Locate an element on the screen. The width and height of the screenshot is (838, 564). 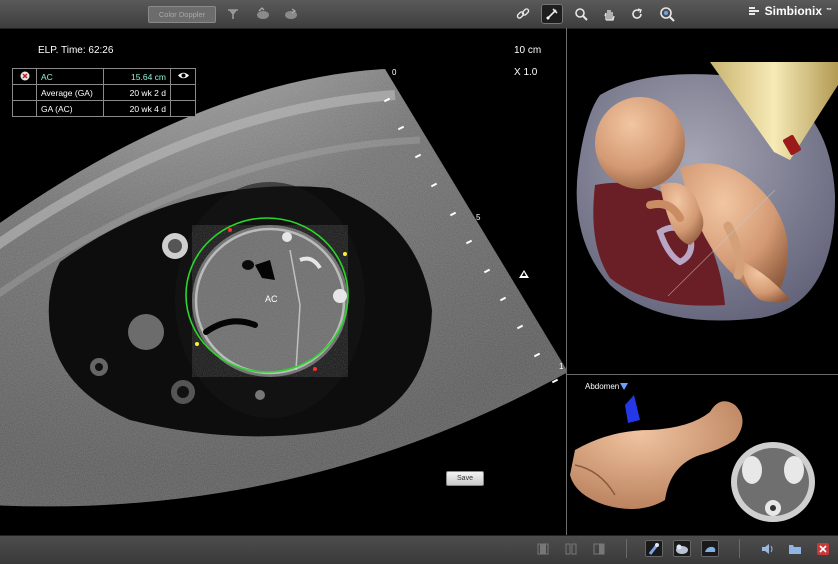
caliper-tool-icon is located at coordinates (552, 14).